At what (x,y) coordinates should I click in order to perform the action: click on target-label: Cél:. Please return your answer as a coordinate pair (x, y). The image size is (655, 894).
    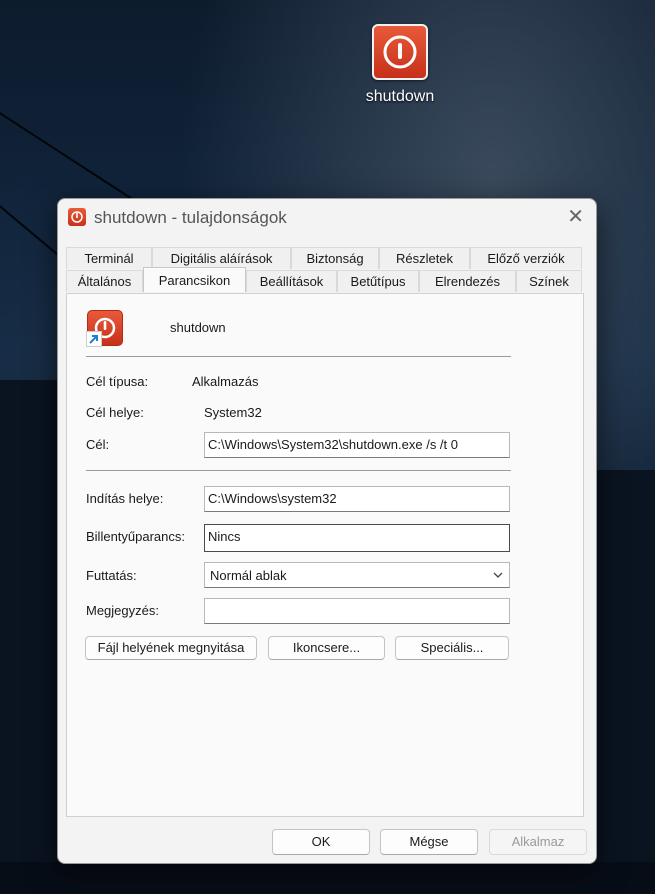
    Looking at the image, I should click on (98, 444).